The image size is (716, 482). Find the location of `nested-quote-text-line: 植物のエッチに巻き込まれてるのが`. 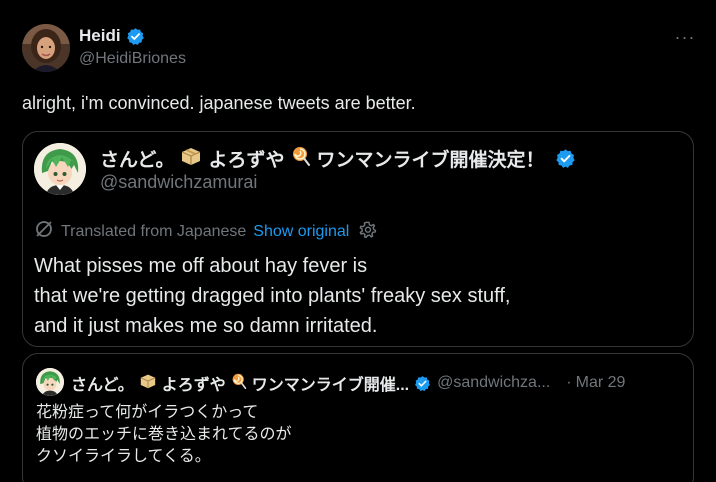

nested-quote-text-line: 植物のエッチに巻き込まれてるのが is located at coordinates (164, 434).